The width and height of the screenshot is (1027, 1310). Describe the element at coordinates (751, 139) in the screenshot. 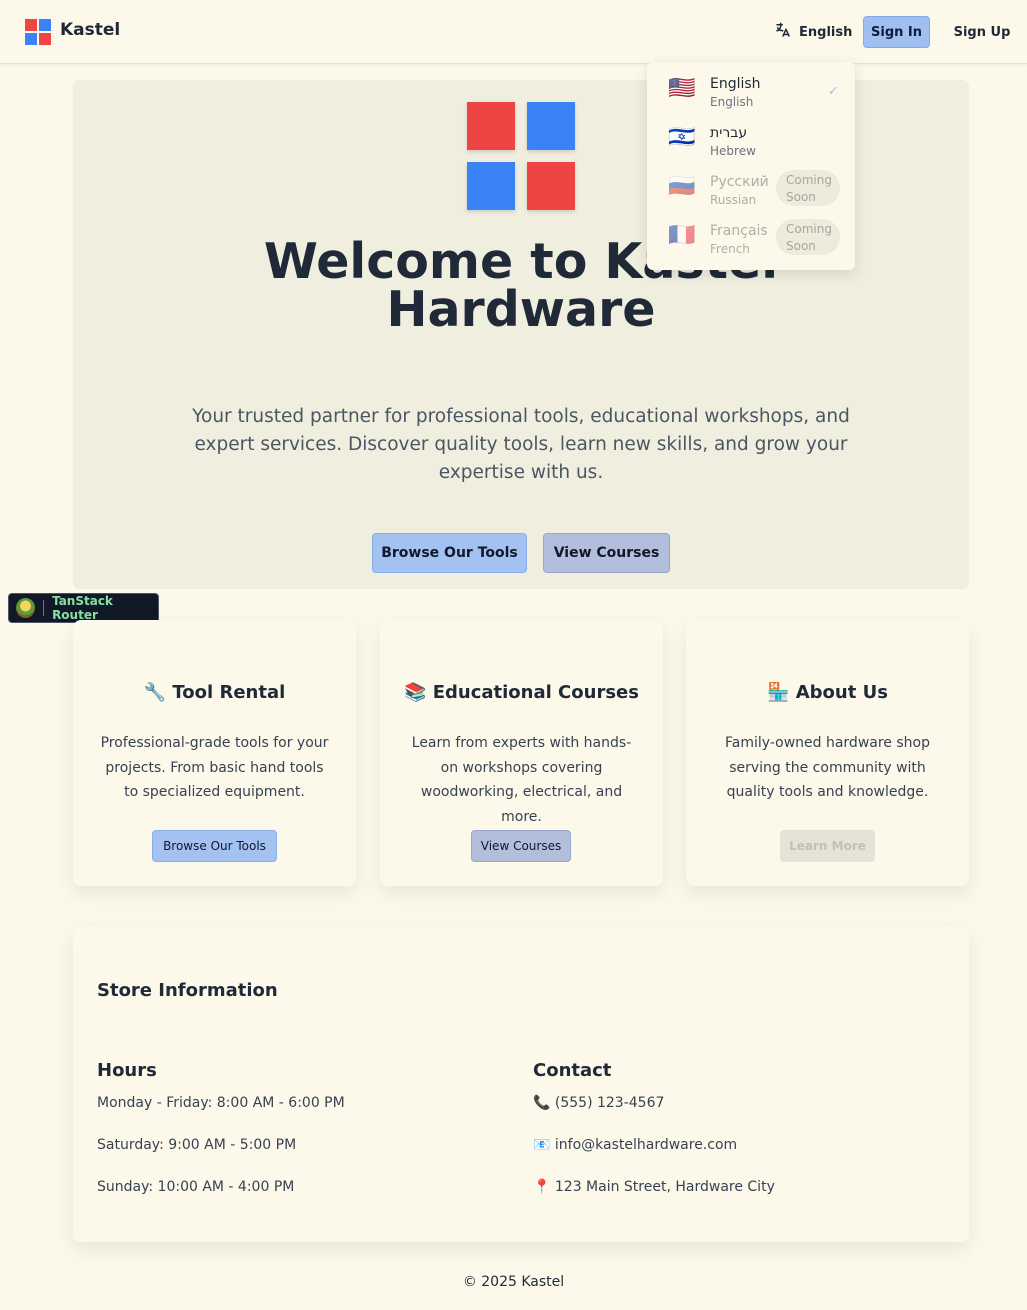

I see `language-option-hebrew: 🇮🇱 עברית Hebrew` at that location.